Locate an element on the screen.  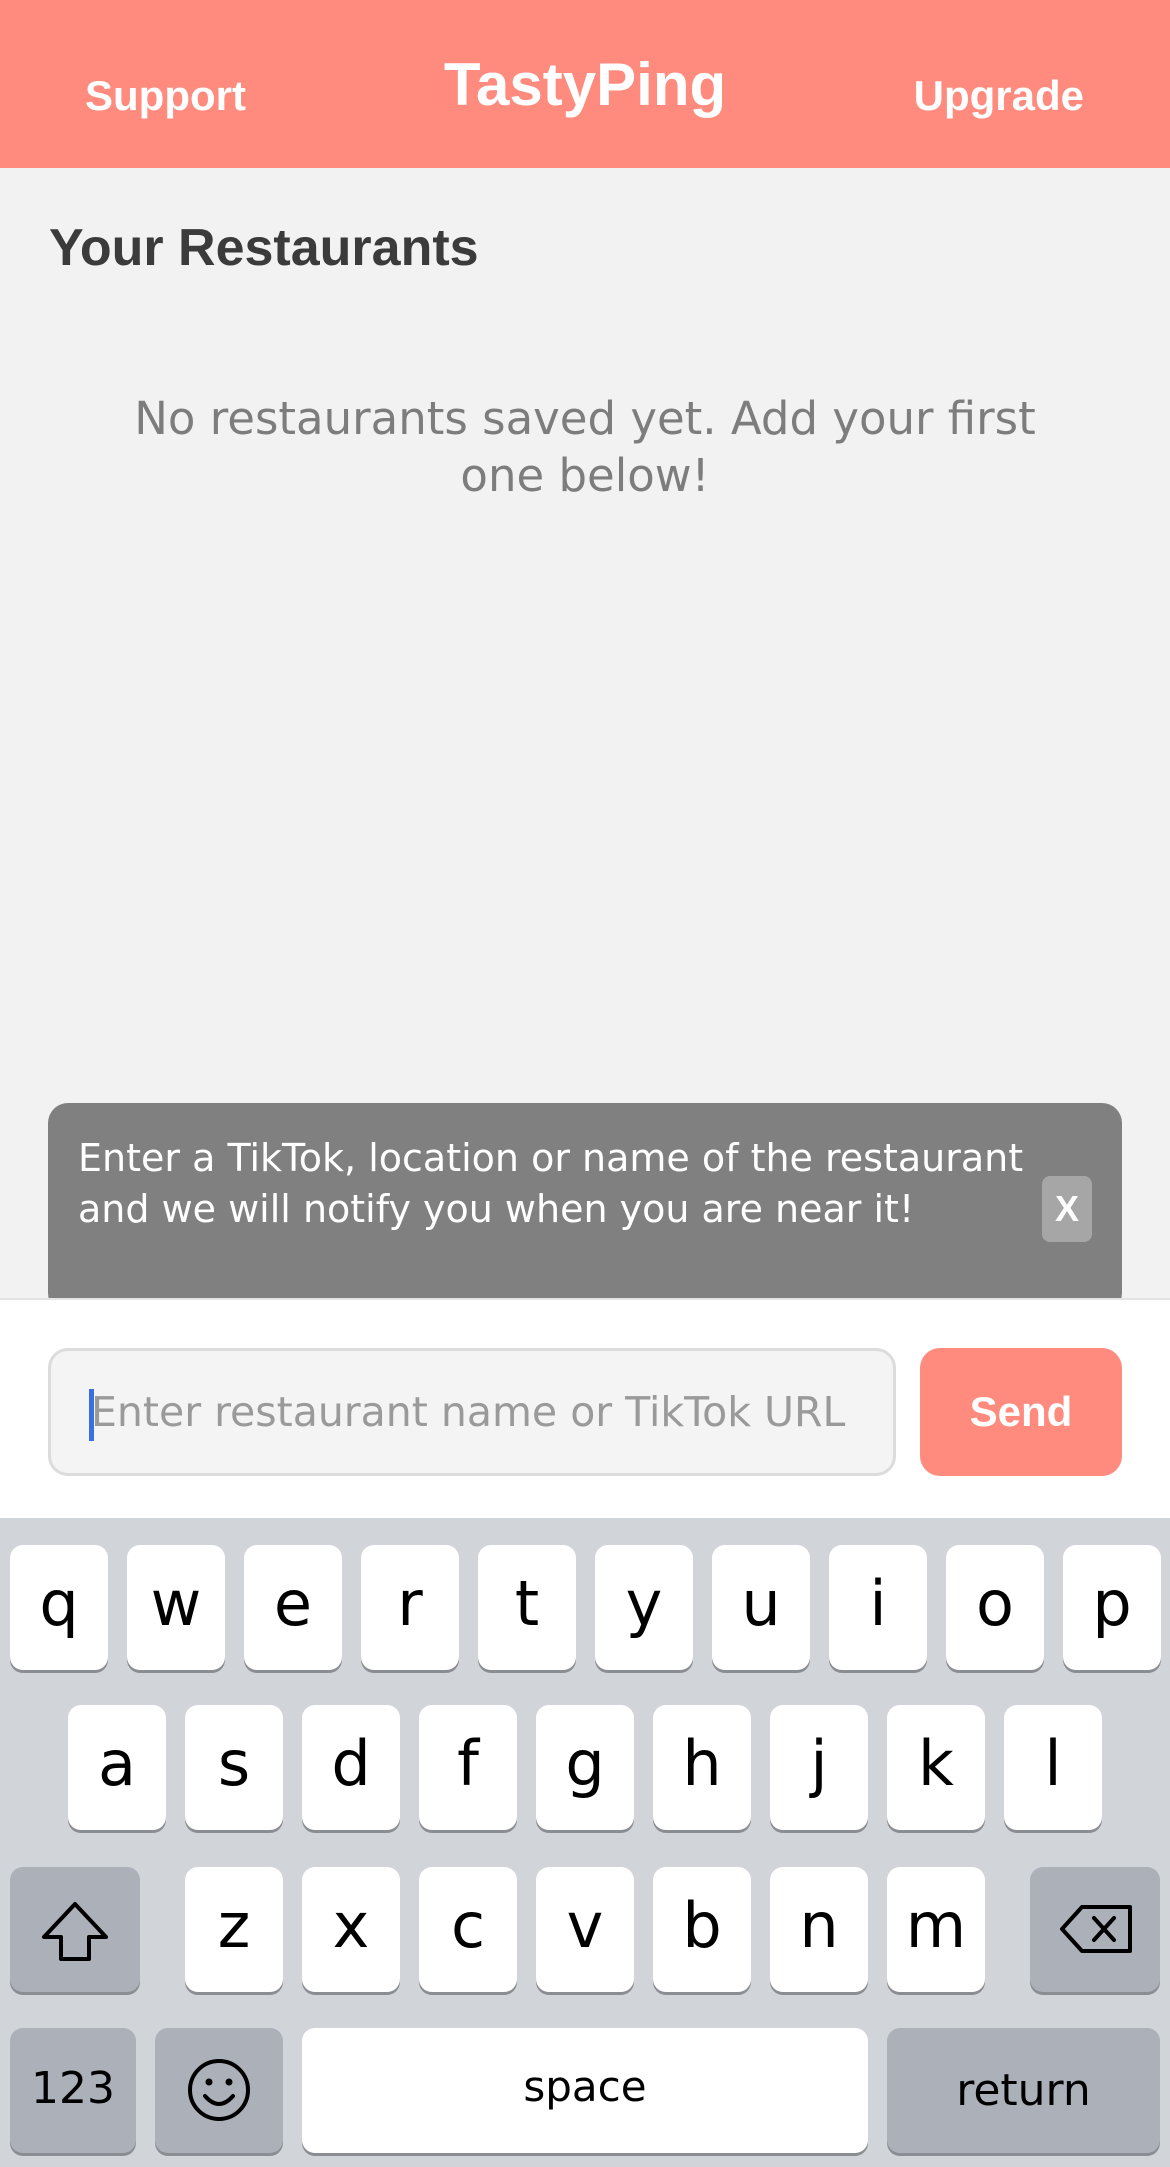
backspace-icon is located at coordinates (1096, 1929).